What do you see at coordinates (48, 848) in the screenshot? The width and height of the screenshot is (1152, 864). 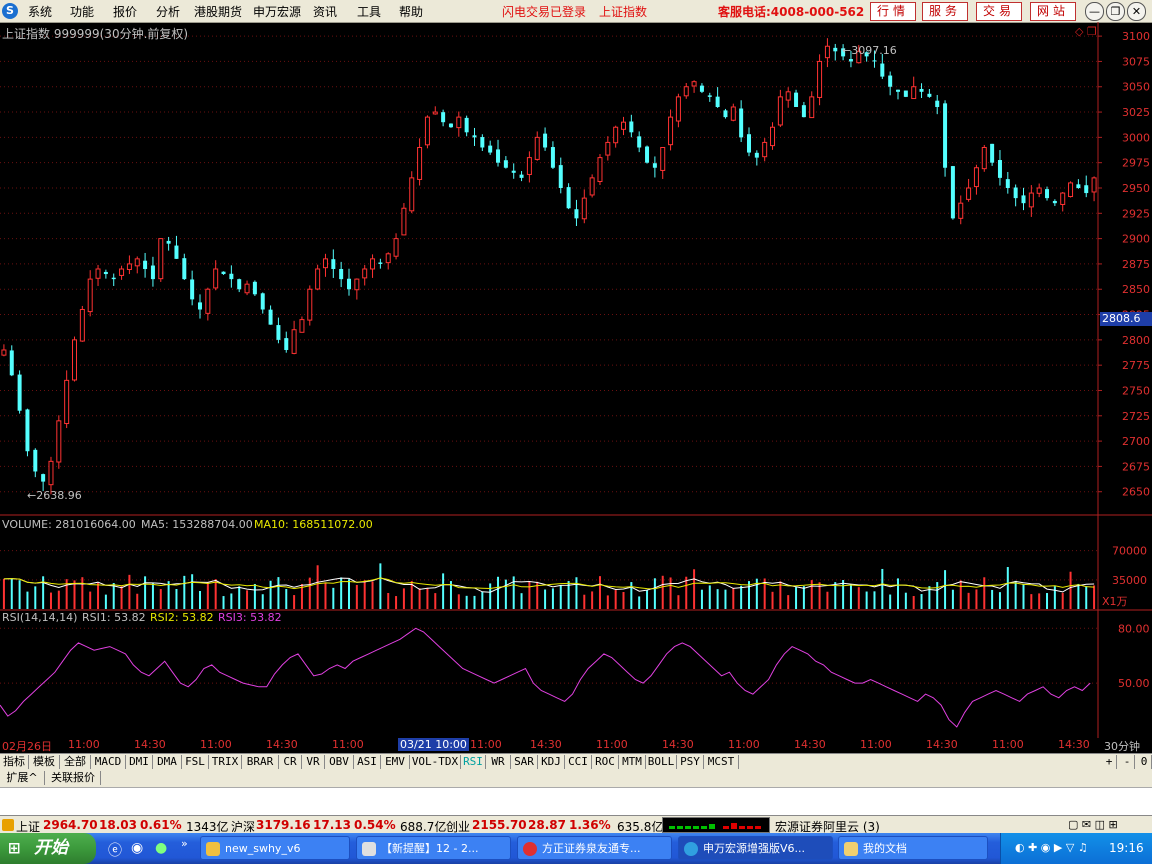 I see `start-button: ⊞ 开始` at bounding box center [48, 848].